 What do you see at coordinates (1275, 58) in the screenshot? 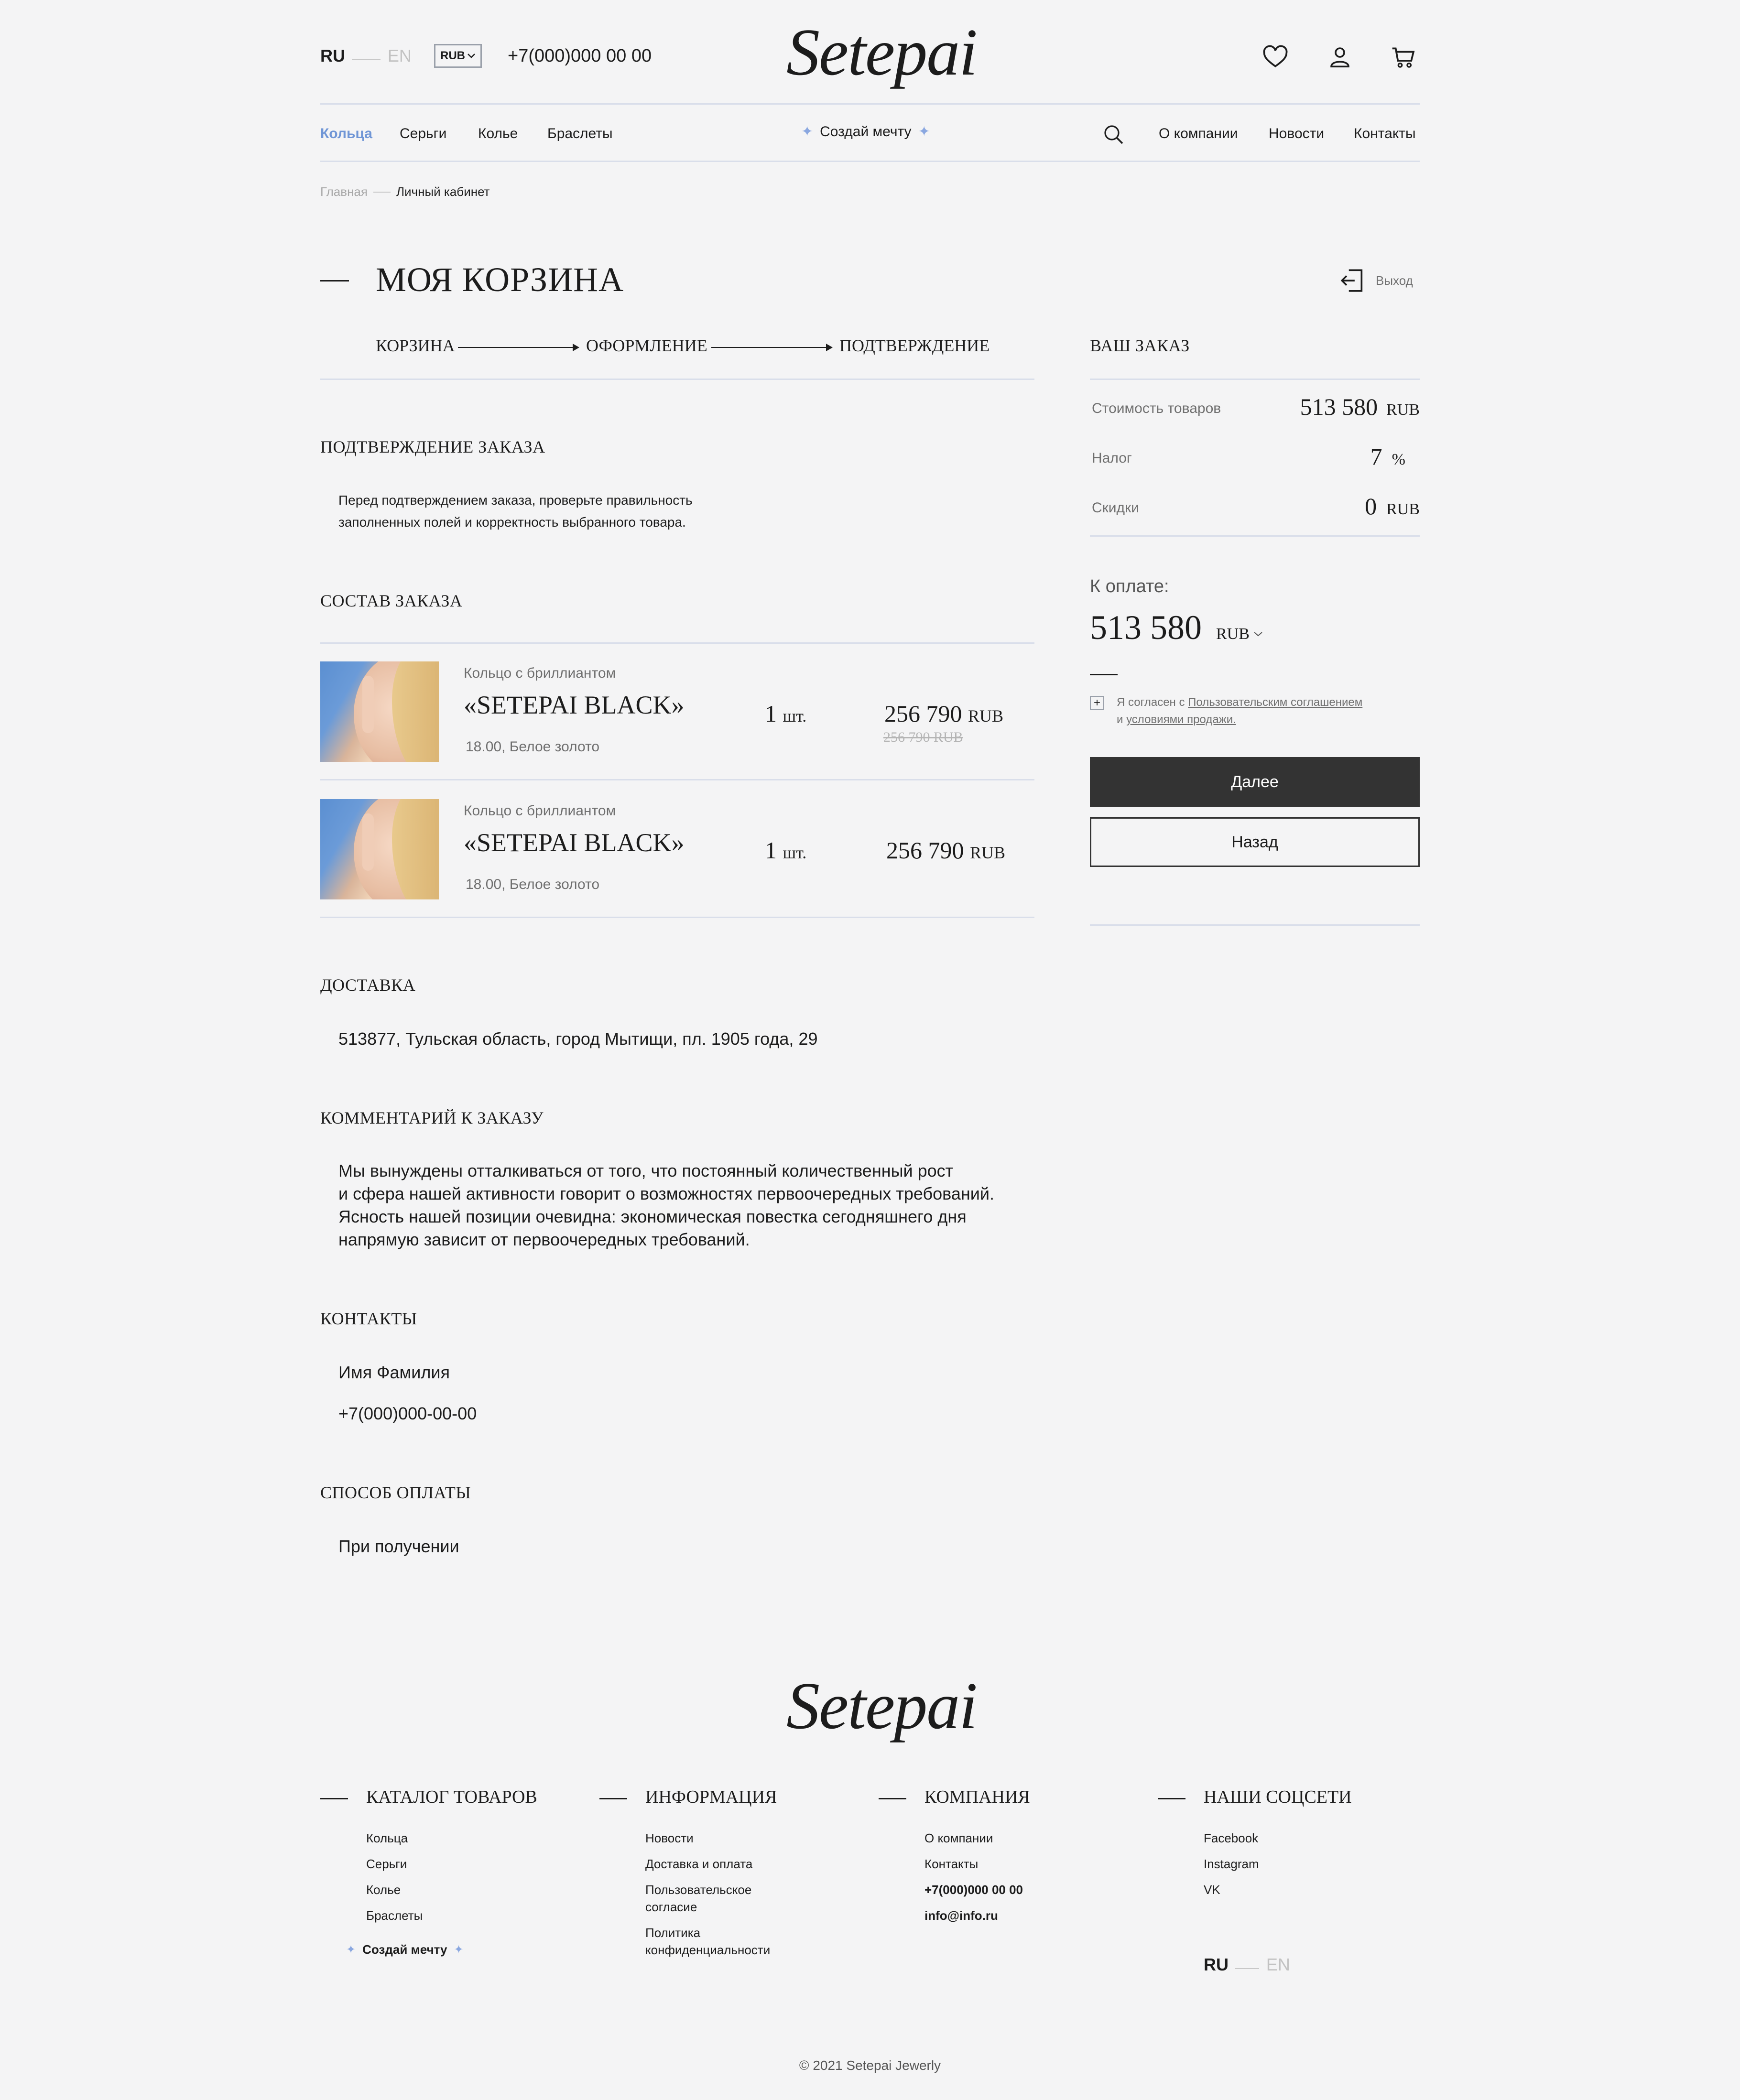
I see `heart-icon` at bounding box center [1275, 58].